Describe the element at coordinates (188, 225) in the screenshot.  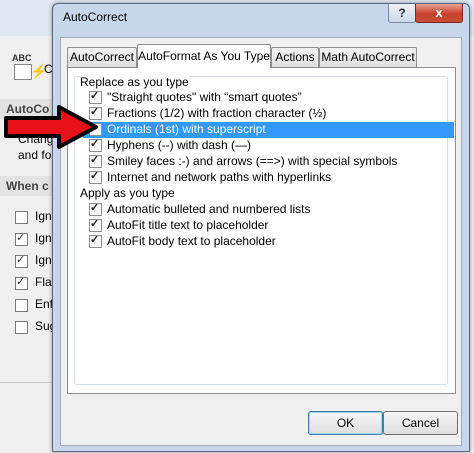
I see `label-autofit-title: AutoFit title text to placeholder` at that location.